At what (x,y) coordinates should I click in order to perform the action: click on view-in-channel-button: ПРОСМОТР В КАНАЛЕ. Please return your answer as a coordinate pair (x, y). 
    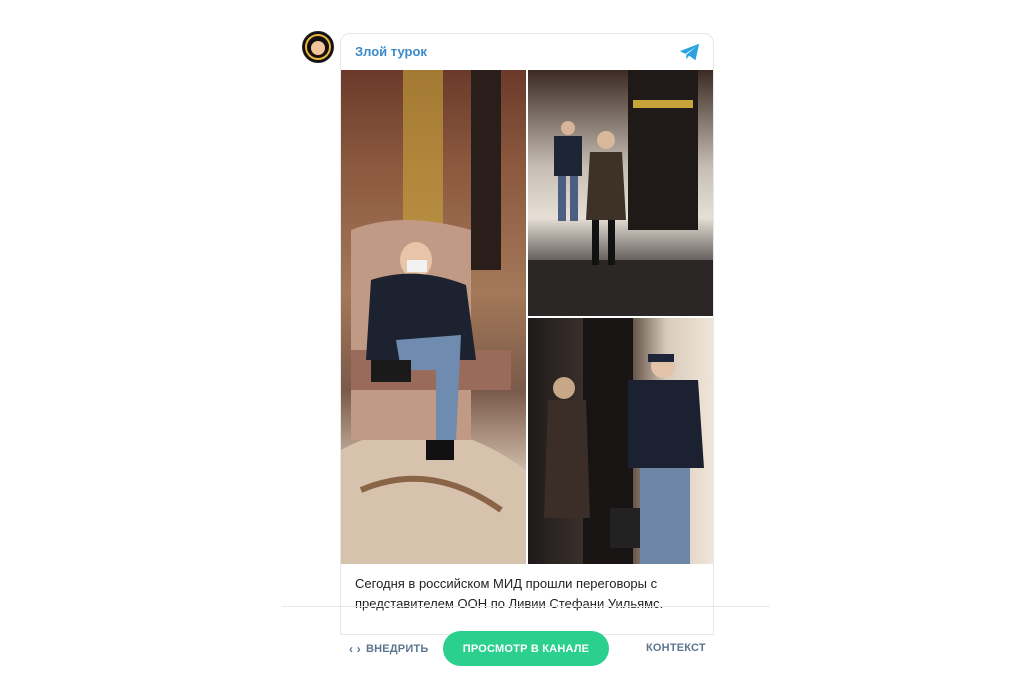
    Looking at the image, I should click on (526, 648).